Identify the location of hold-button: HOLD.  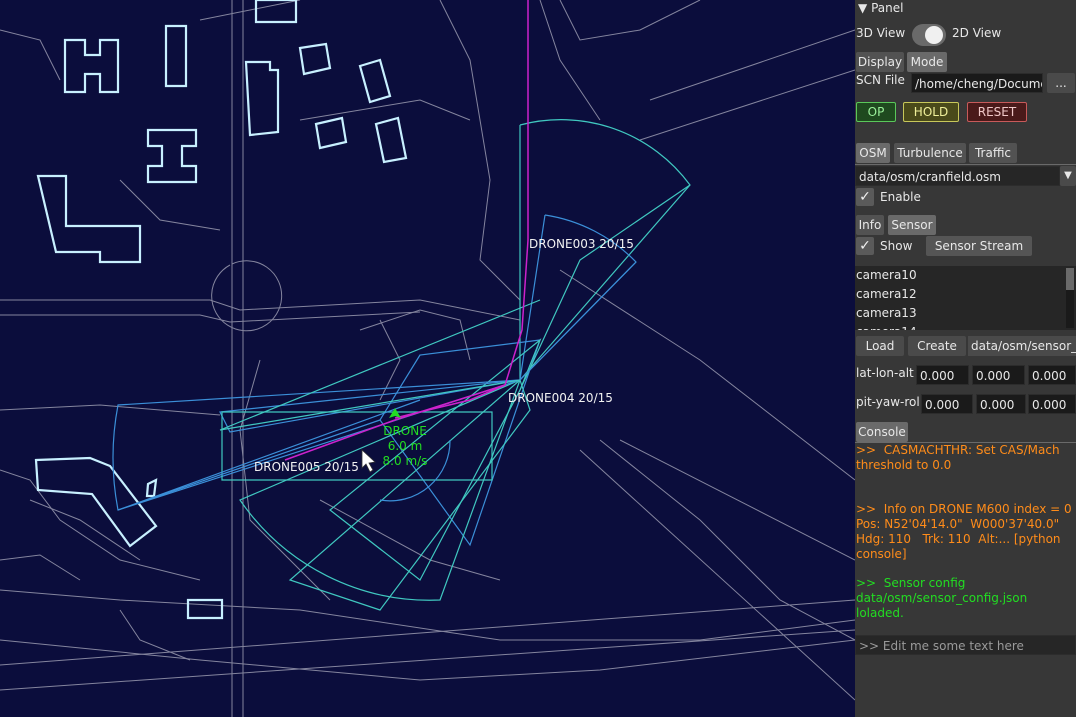
(931, 112).